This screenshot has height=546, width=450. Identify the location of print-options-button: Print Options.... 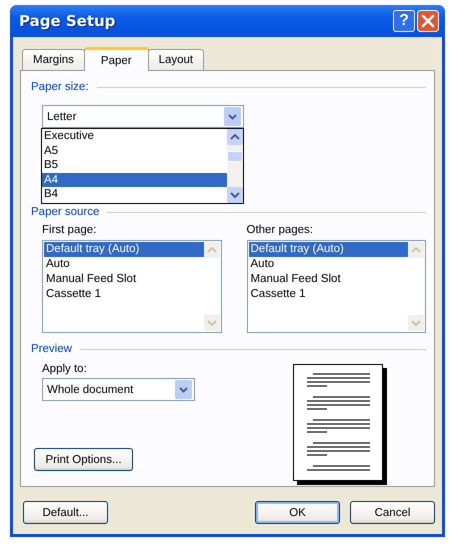
(83, 459).